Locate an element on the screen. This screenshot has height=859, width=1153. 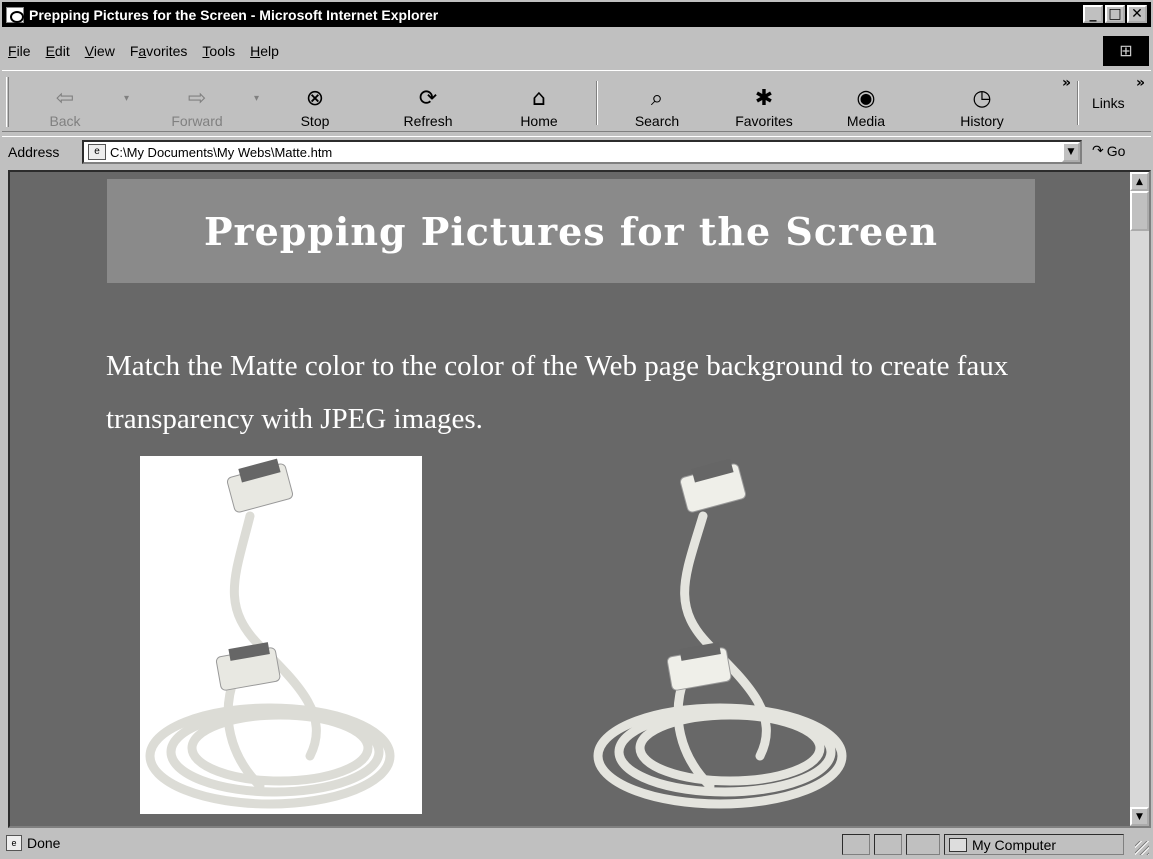
address-url: C:\My Documents\My Webs\Matte.htm is located at coordinates (221, 152).